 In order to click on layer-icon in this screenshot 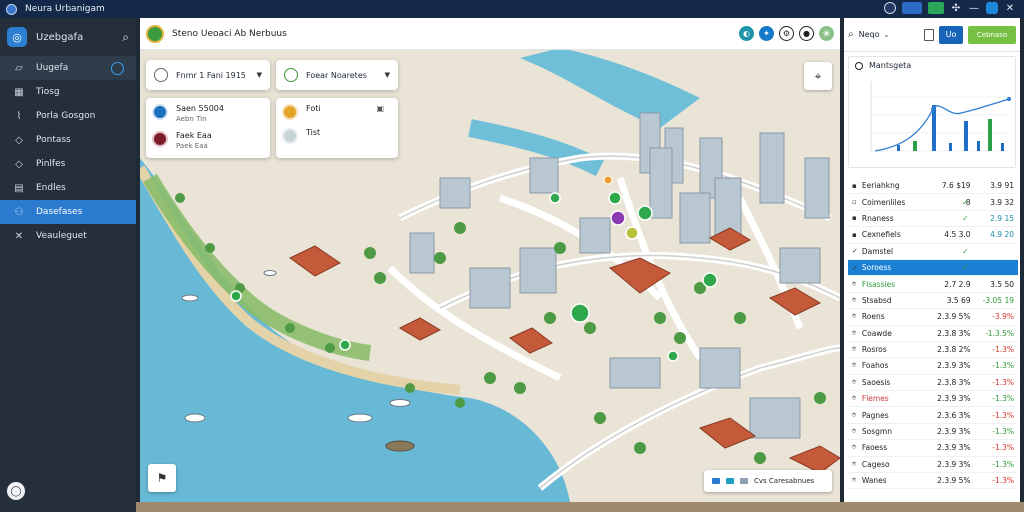, I will do `click(291, 75)`.